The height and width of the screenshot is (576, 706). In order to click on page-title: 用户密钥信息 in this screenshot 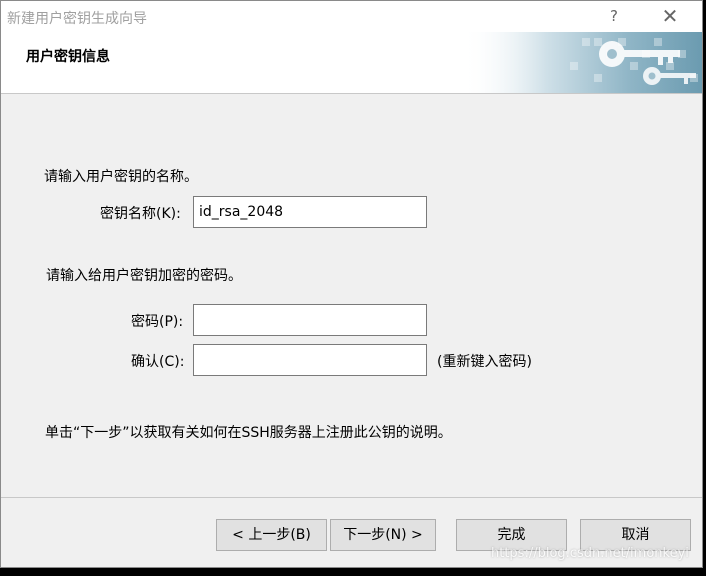, I will do `click(68, 57)`.